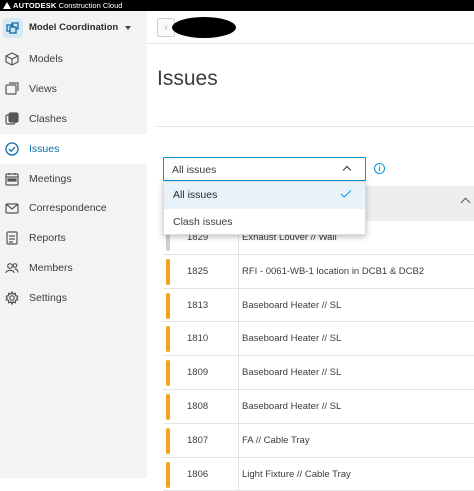 The width and height of the screenshot is (474, 491). What do you see at coordinates (237, 5) in the screenshot?
I see `top-bar: AUTODESK Construction Cloud` at bounding box center [237, 5].